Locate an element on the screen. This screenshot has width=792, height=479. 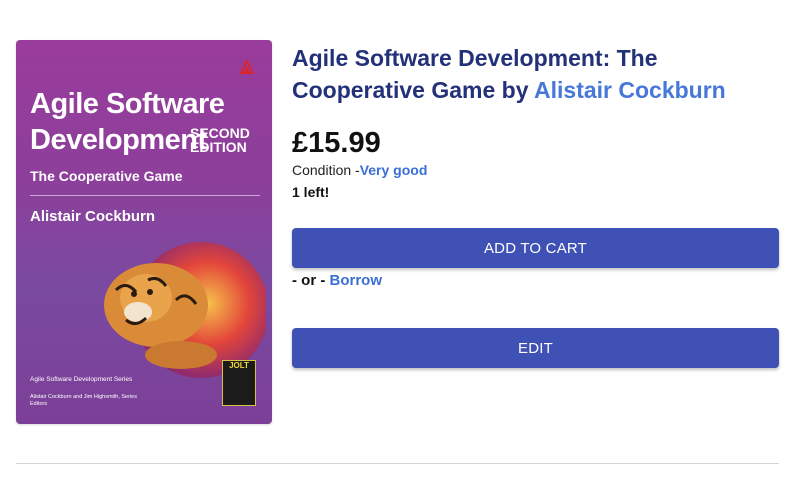
add-to-cart-button: ADD TO CART is located at coordinates (535, 248).